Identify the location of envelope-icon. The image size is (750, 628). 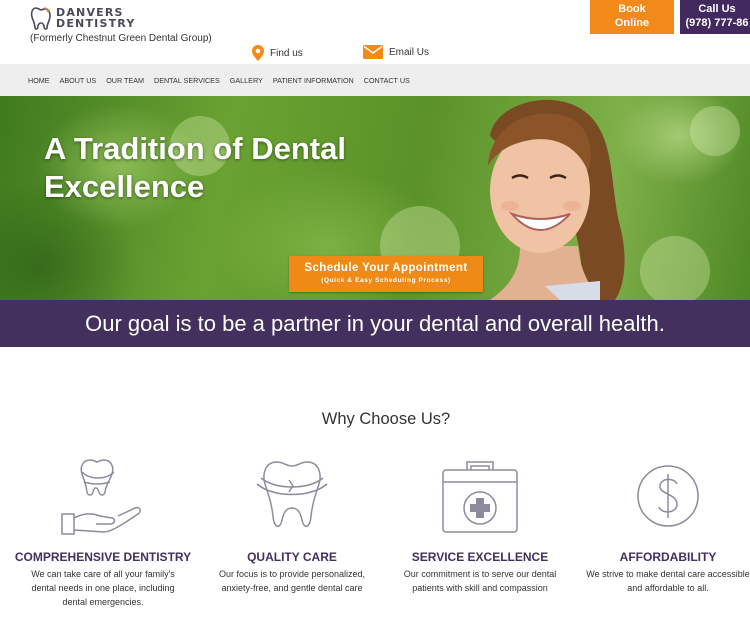
(373, 52).